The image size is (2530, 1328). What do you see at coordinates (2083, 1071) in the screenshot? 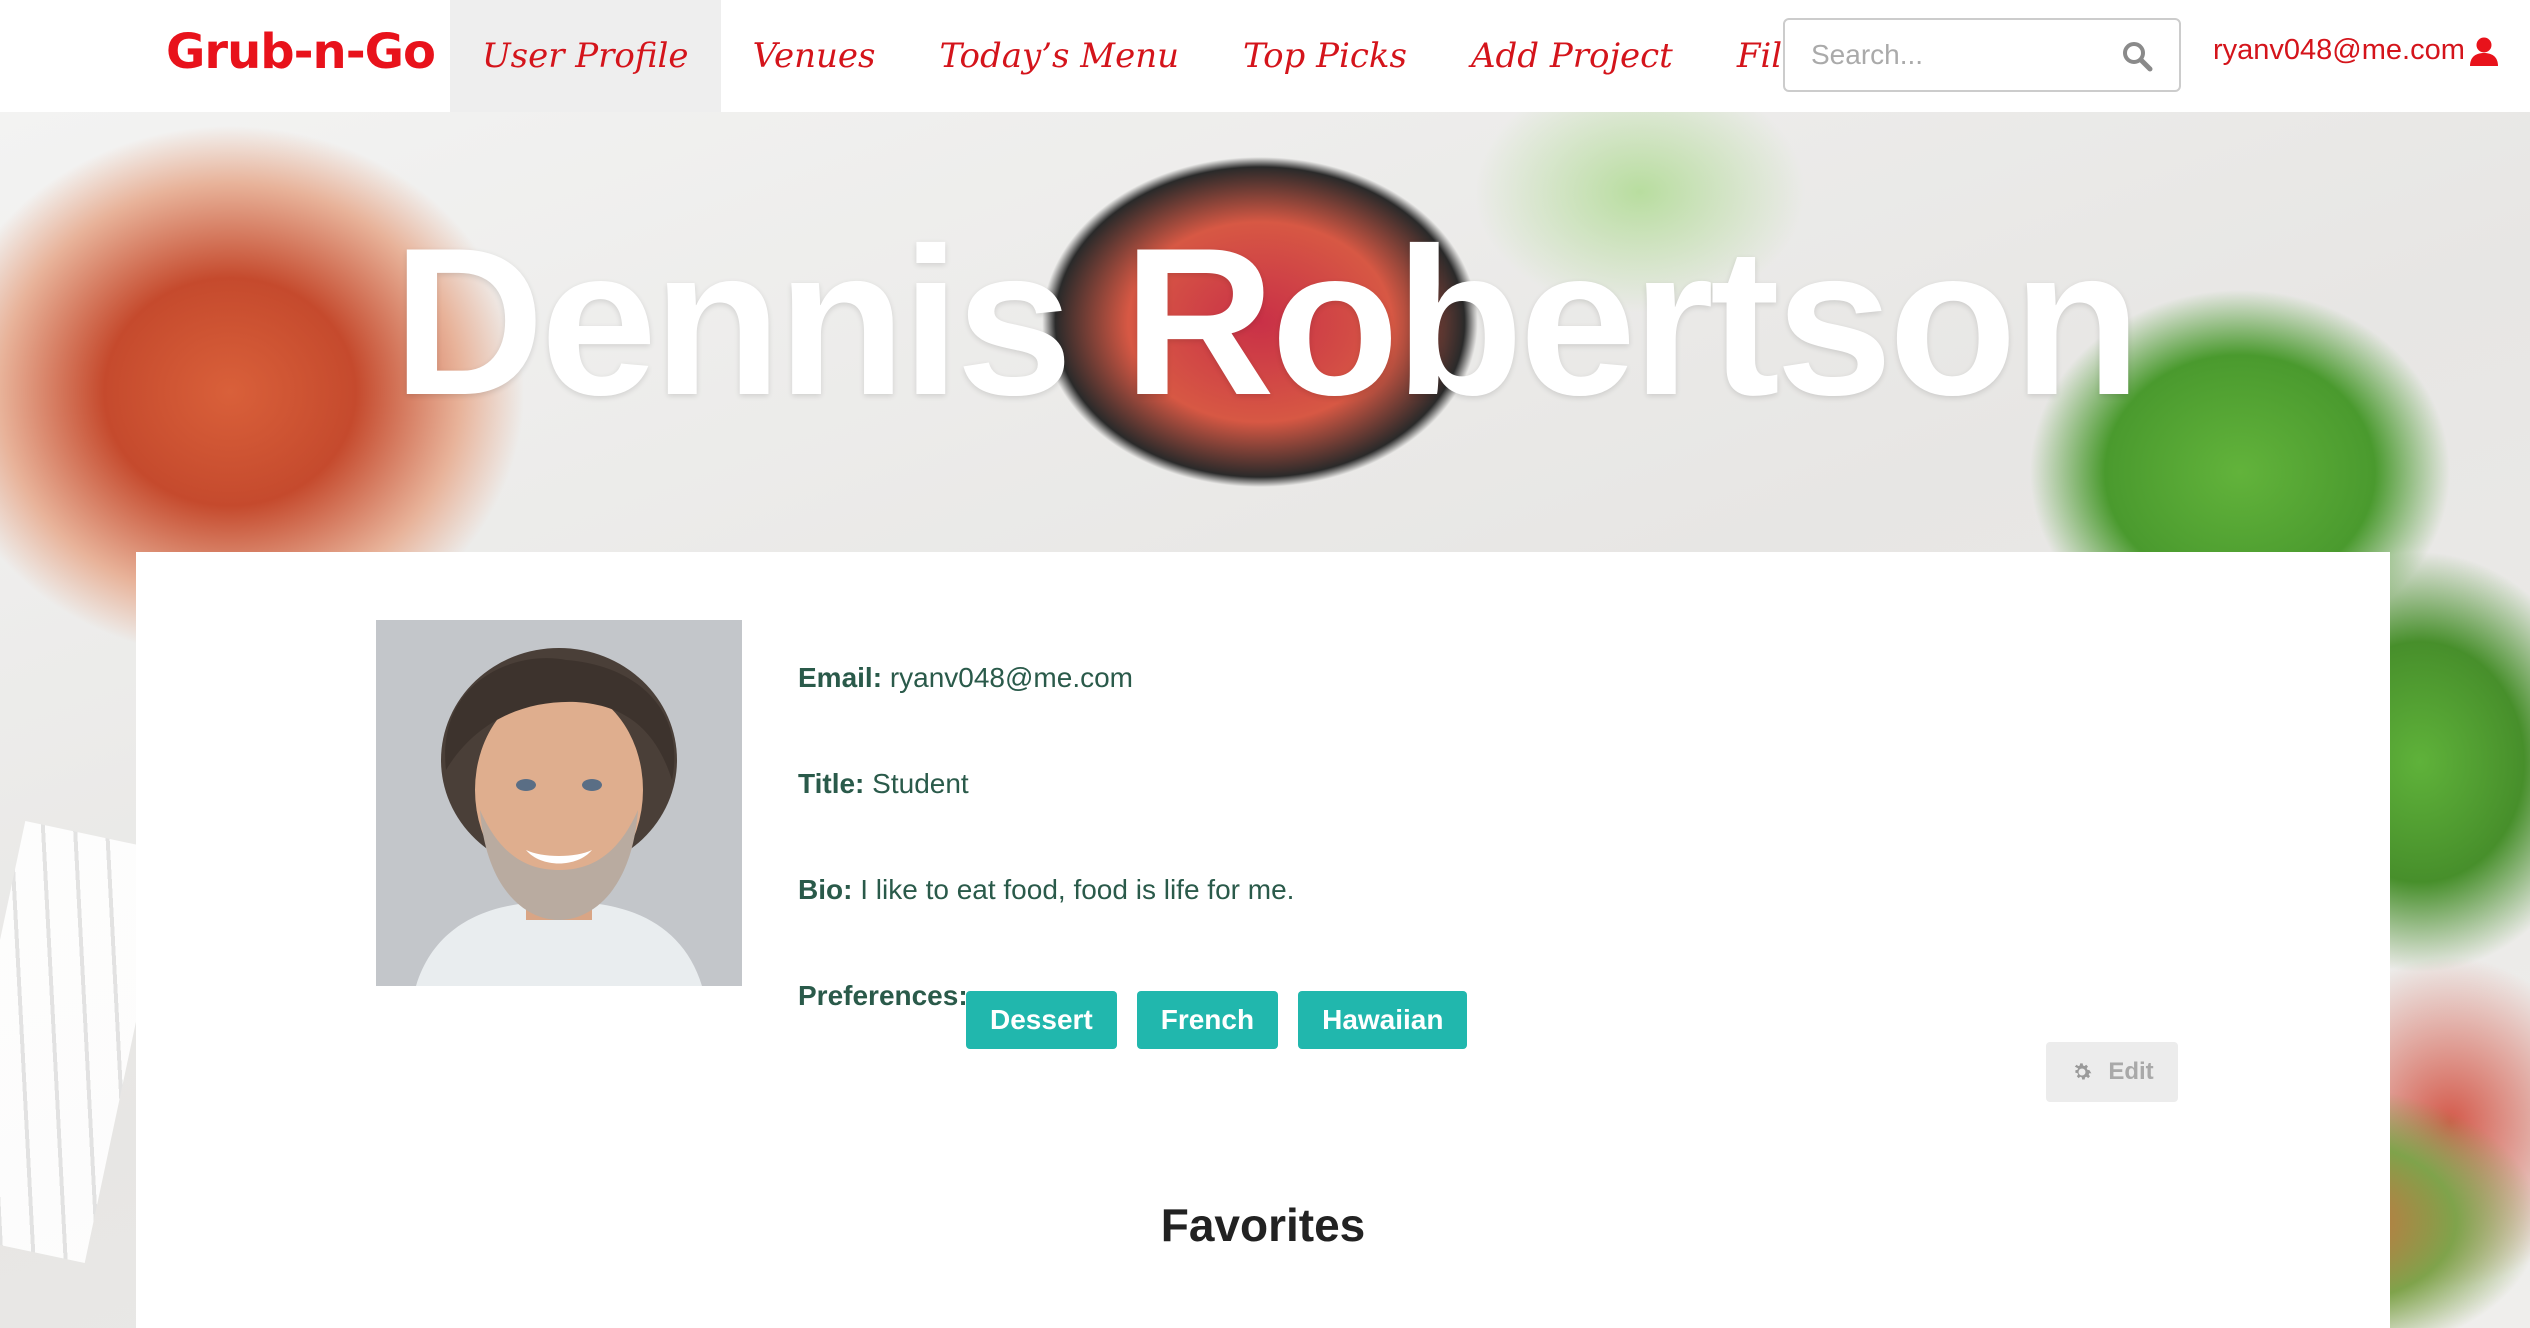
I see `gear-icon` at bounding box center [2083, 1071].